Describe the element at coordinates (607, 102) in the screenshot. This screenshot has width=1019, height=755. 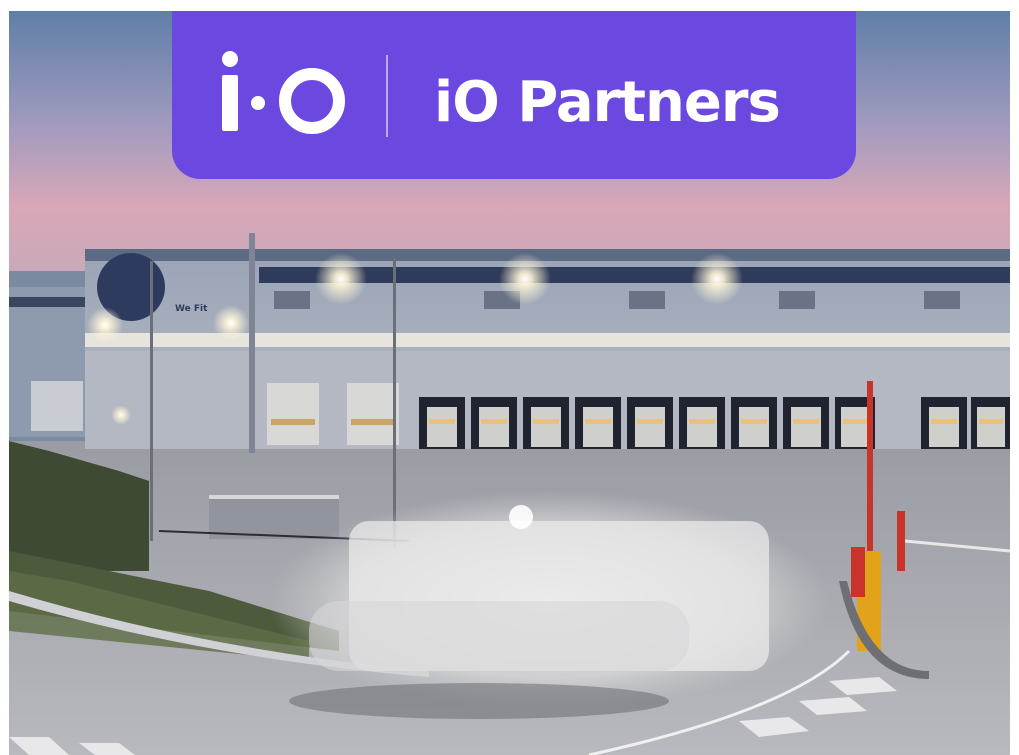
I see `brand-name: iO Partners` at that location.